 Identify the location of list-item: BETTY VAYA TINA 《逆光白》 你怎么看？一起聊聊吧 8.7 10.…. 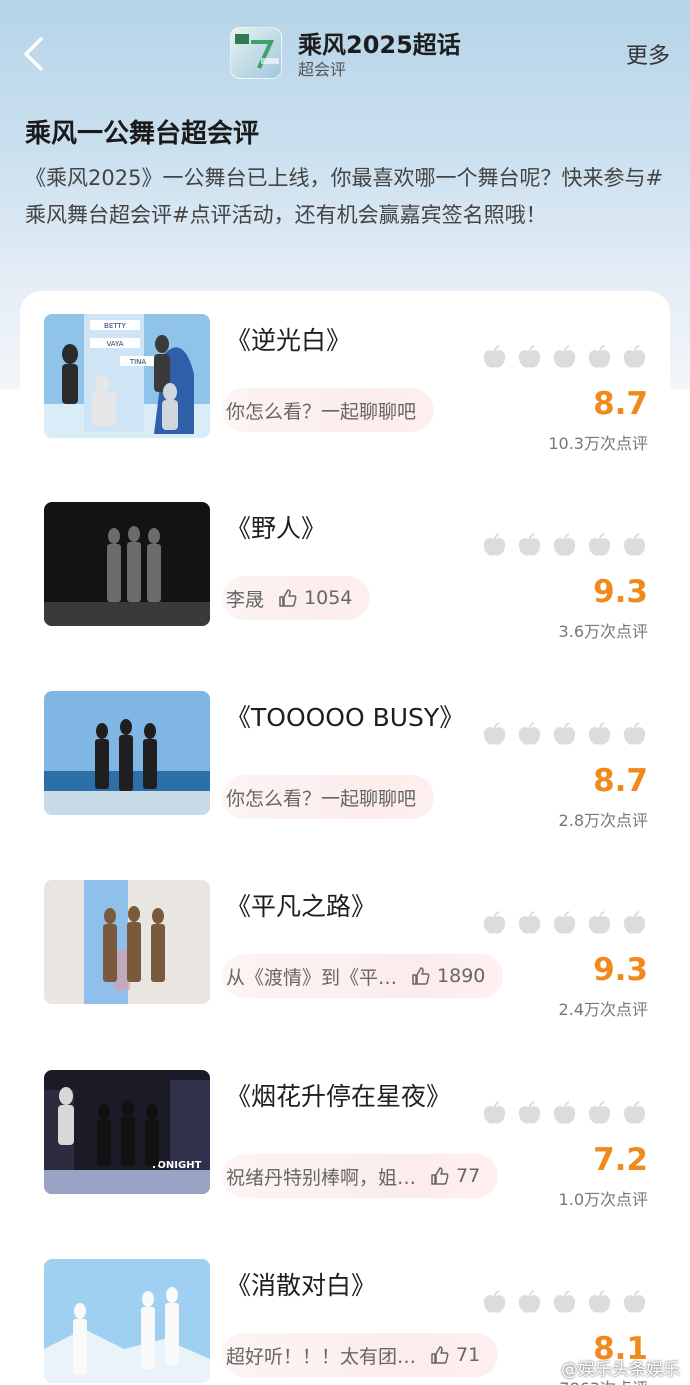
(345, 389).